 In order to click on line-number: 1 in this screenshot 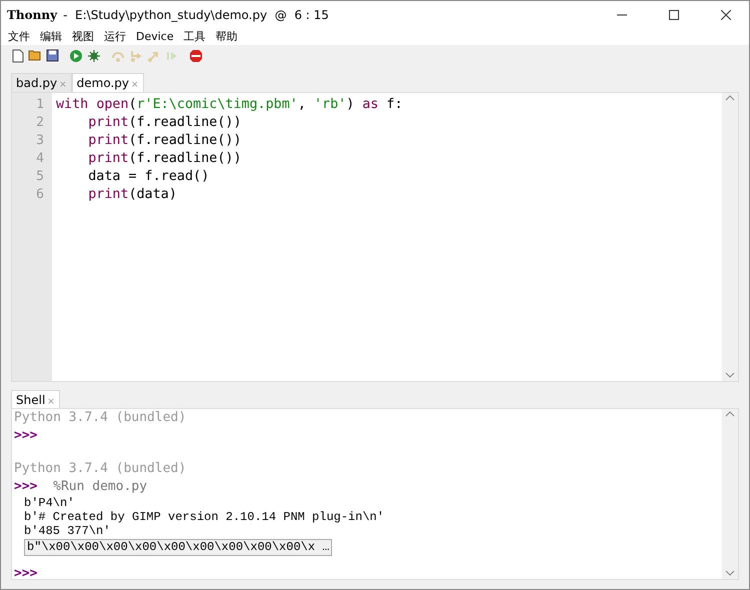, I will do `click(40, 105)`.